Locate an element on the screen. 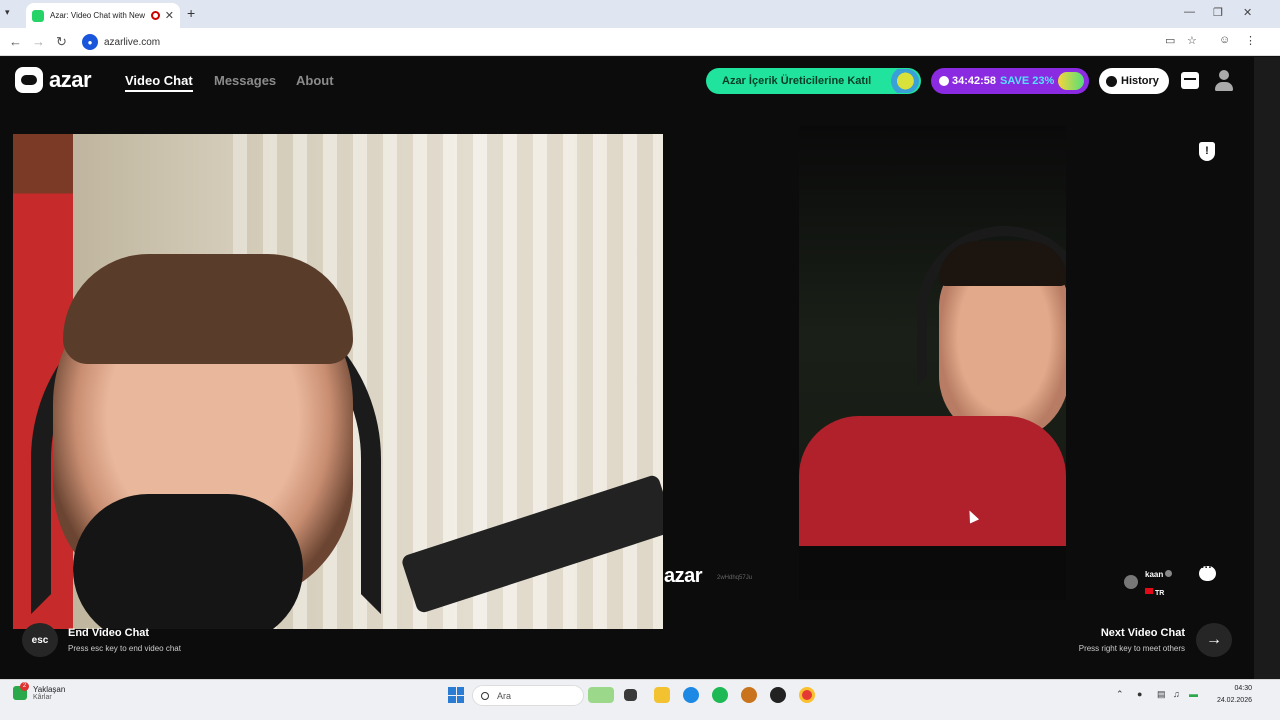 The width and height of the screenshot is (1280, 720). next-video-chat-hint: Press right key to meet others is located at coordinates (1131, 648).